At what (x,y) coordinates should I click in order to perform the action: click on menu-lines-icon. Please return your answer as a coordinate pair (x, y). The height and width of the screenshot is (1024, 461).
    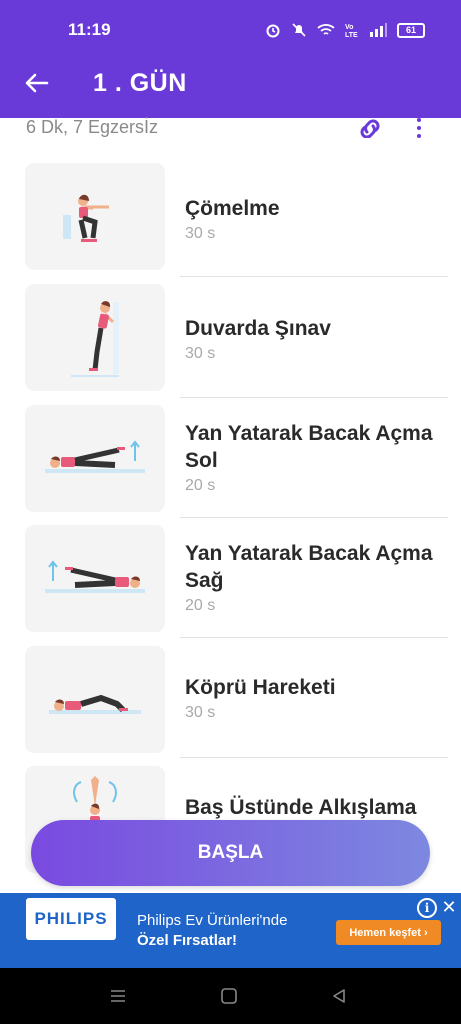
    Looking at the image, I should click on (118, 996).